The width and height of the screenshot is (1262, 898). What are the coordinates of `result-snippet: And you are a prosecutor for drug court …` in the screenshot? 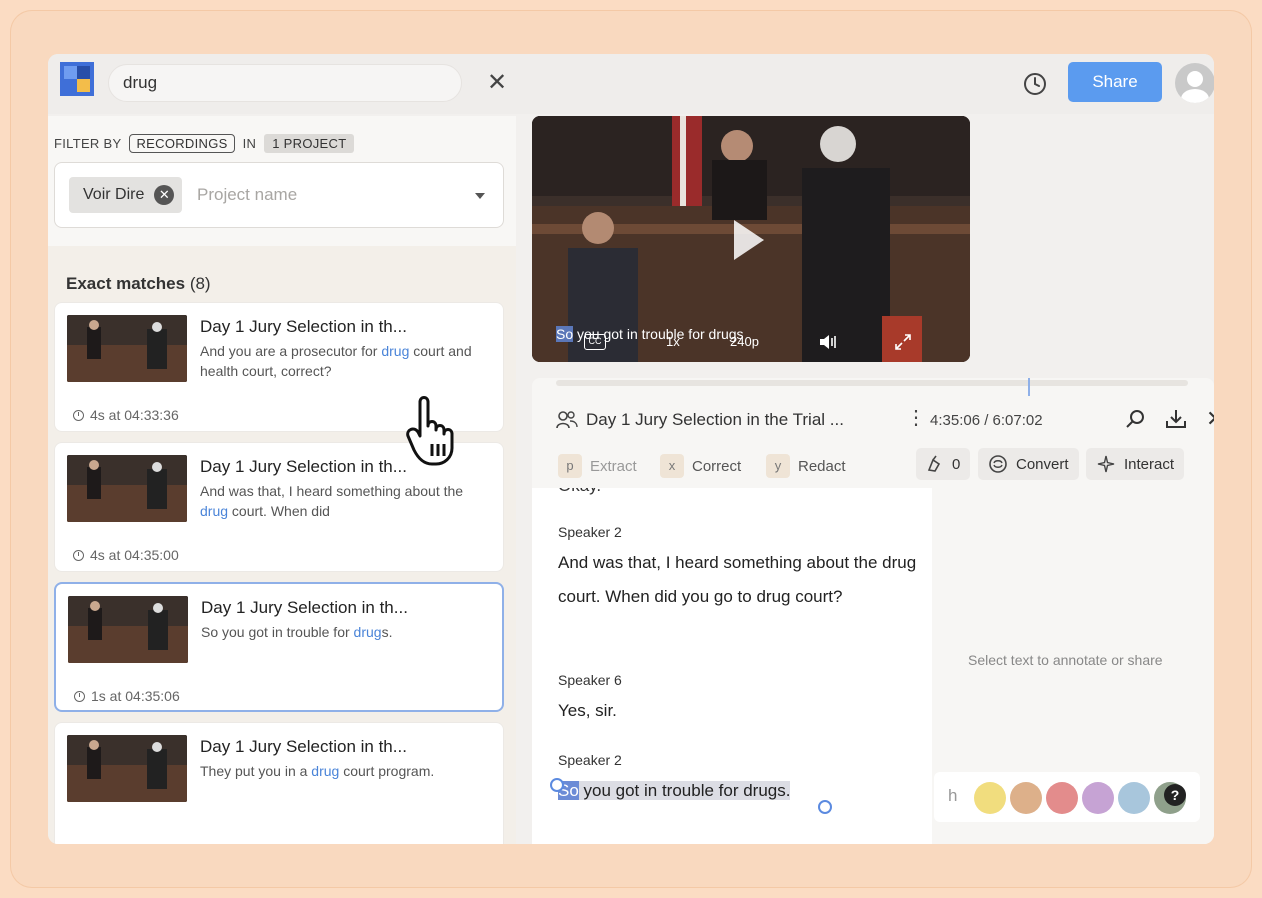 It's located at (336, 361).